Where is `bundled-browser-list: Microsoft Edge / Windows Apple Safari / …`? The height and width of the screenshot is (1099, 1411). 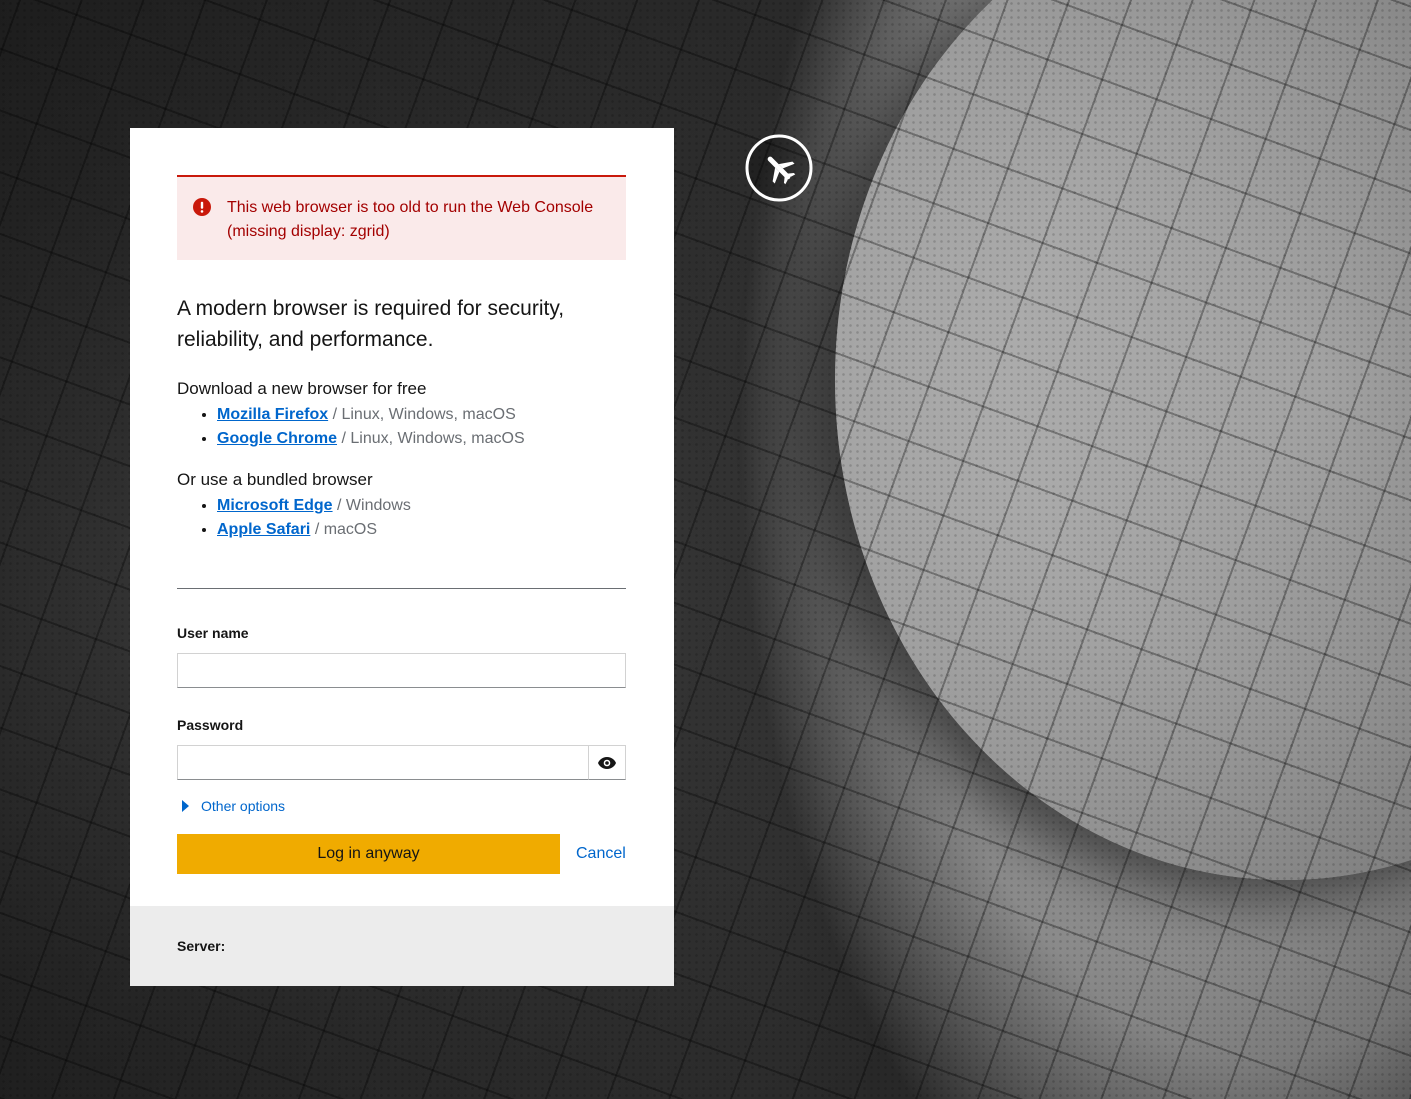 bundled-browser-list: Microsoft Edge / Windows Apple Safari / … is located at coordinates (401, 518).